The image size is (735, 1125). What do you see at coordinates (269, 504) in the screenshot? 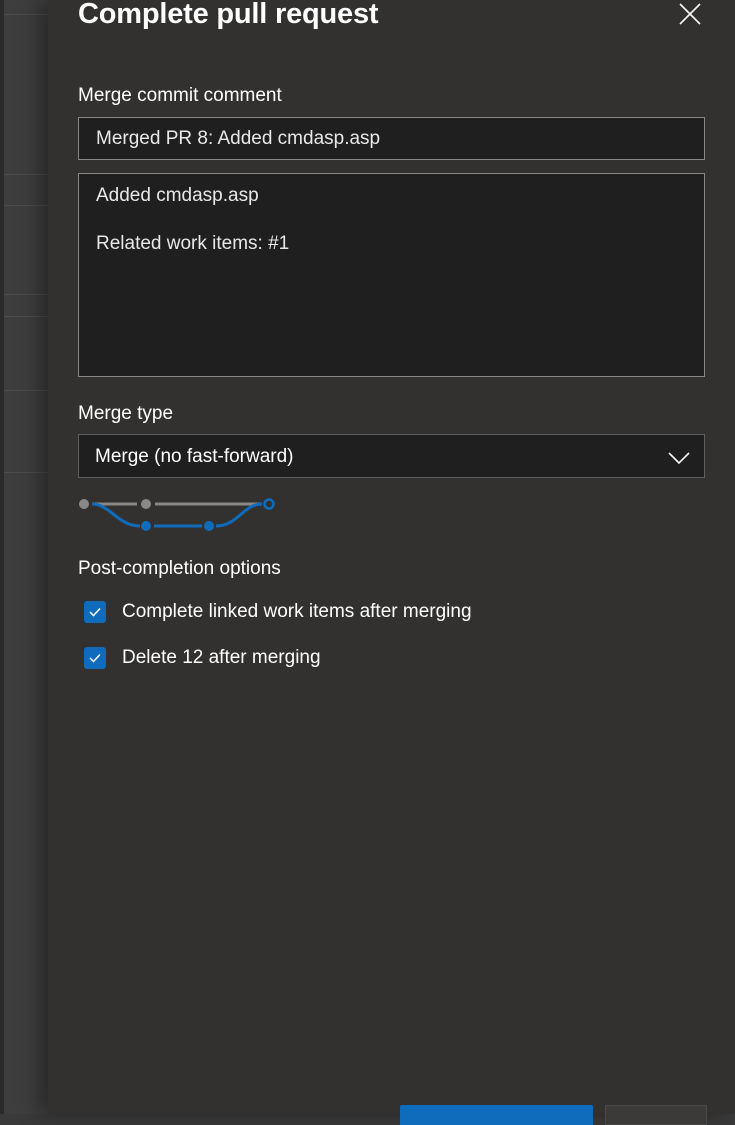
I see `diagram-merge-commit` at bounding box center [269, 504].